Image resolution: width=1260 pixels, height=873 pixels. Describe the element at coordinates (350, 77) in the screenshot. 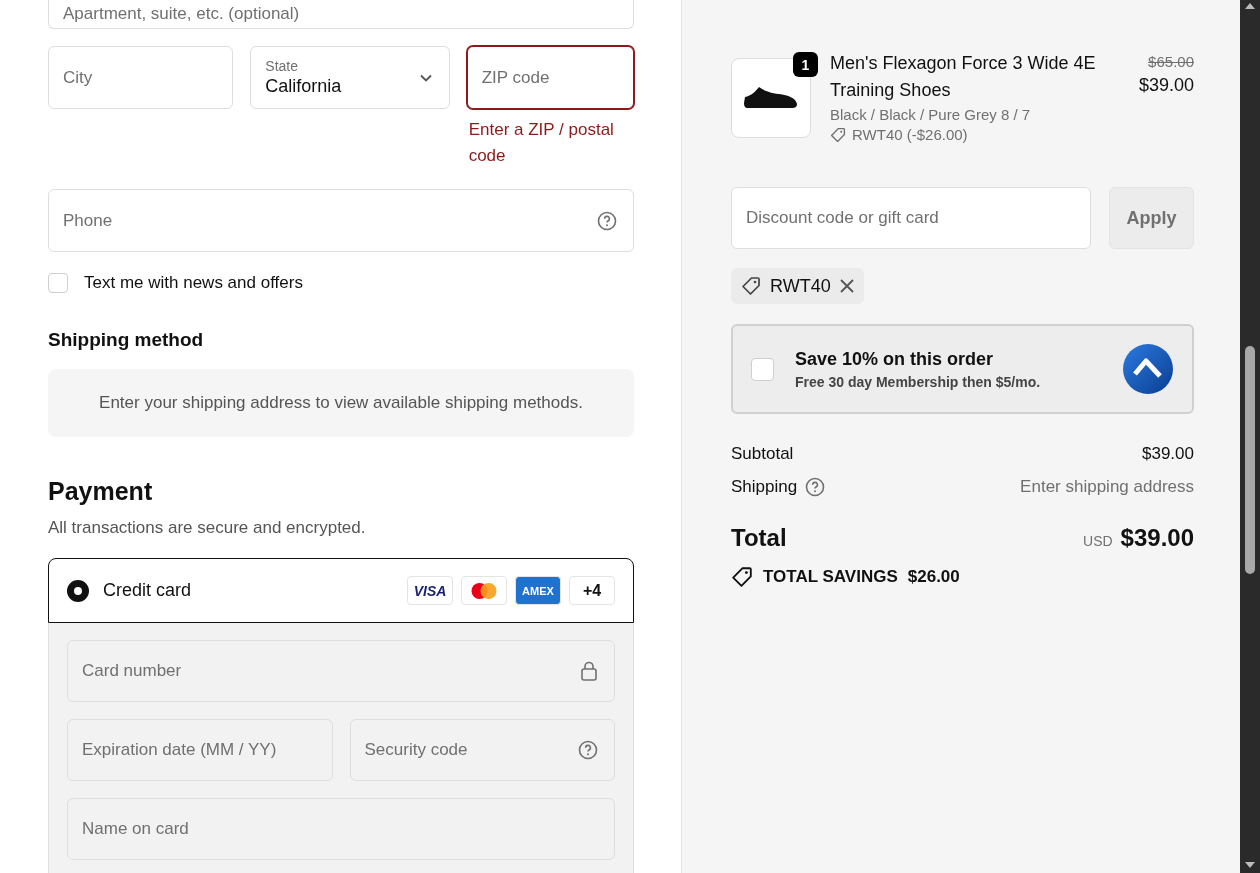

I see `state-select: State California` at that location.